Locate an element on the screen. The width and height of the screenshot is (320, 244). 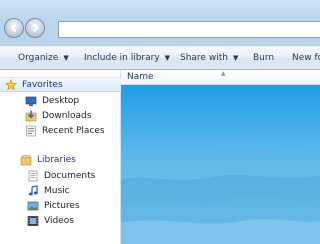
nav-favorites: Favorites is located at coordinates (60, 84).